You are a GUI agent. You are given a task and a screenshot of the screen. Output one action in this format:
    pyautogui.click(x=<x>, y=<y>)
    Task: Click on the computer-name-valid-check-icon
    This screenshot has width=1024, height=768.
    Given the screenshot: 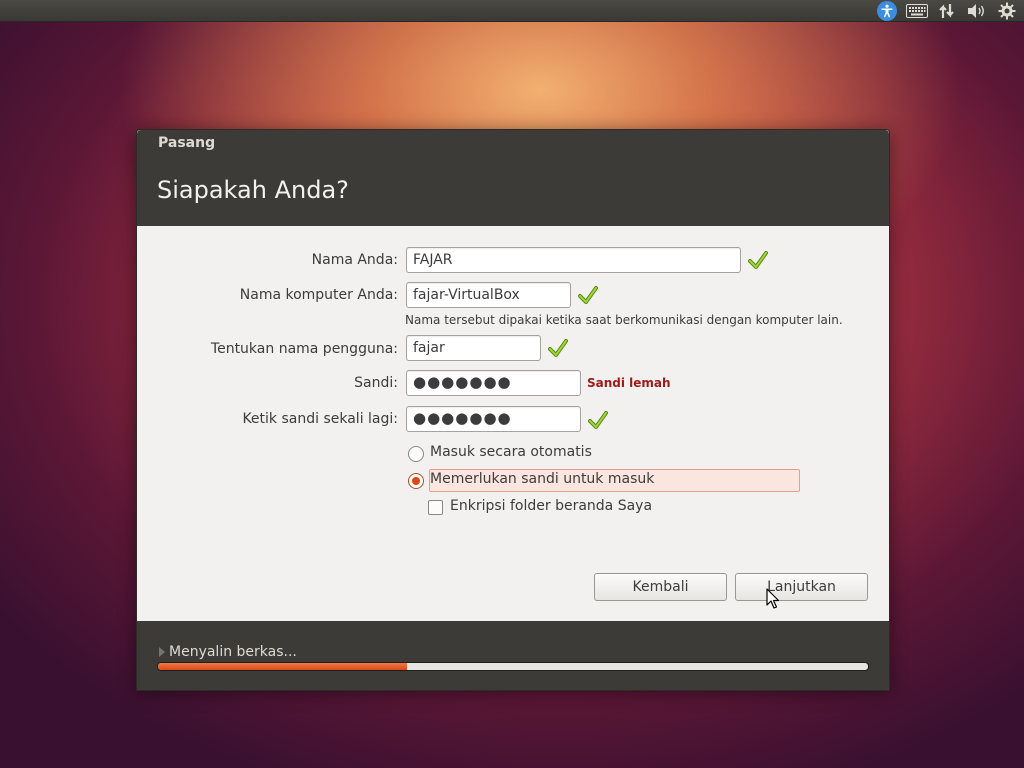 What is the action you would take?
    pyautogui.click(x=588, y=295)
    